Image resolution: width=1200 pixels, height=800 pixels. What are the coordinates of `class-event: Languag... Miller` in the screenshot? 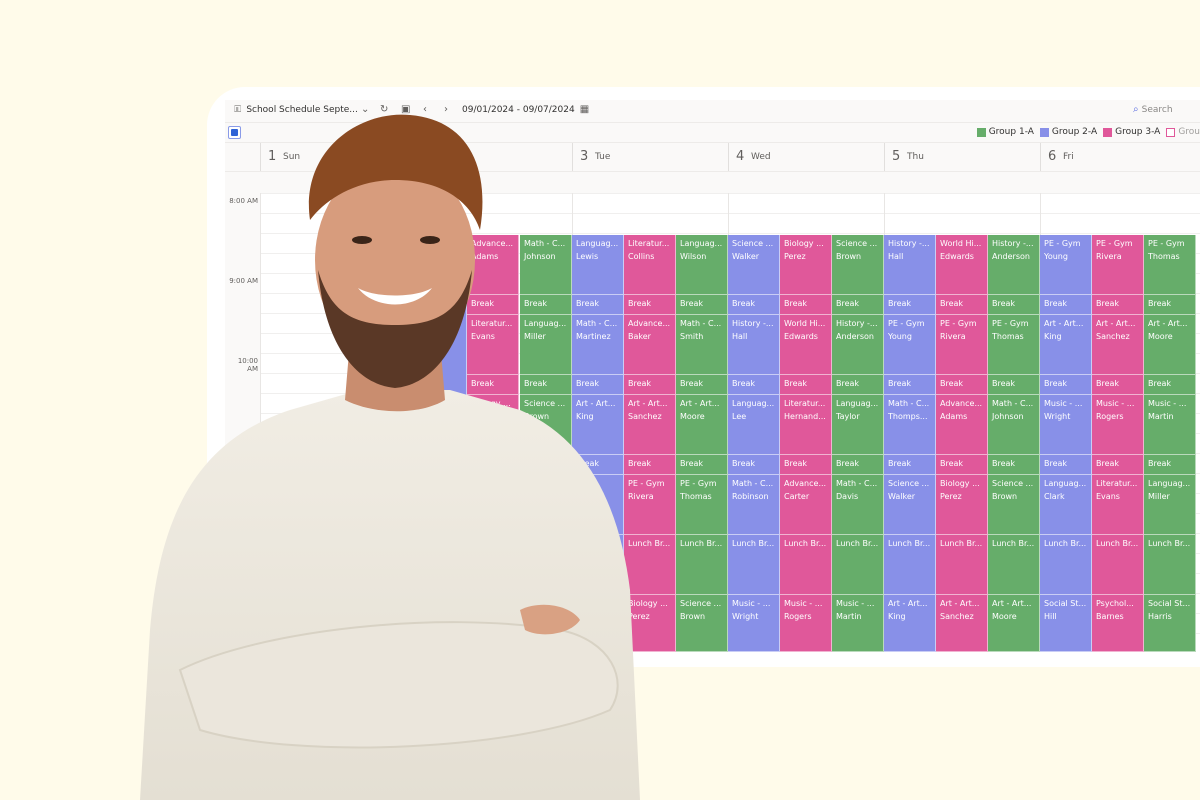 It's located at (1170, 505).